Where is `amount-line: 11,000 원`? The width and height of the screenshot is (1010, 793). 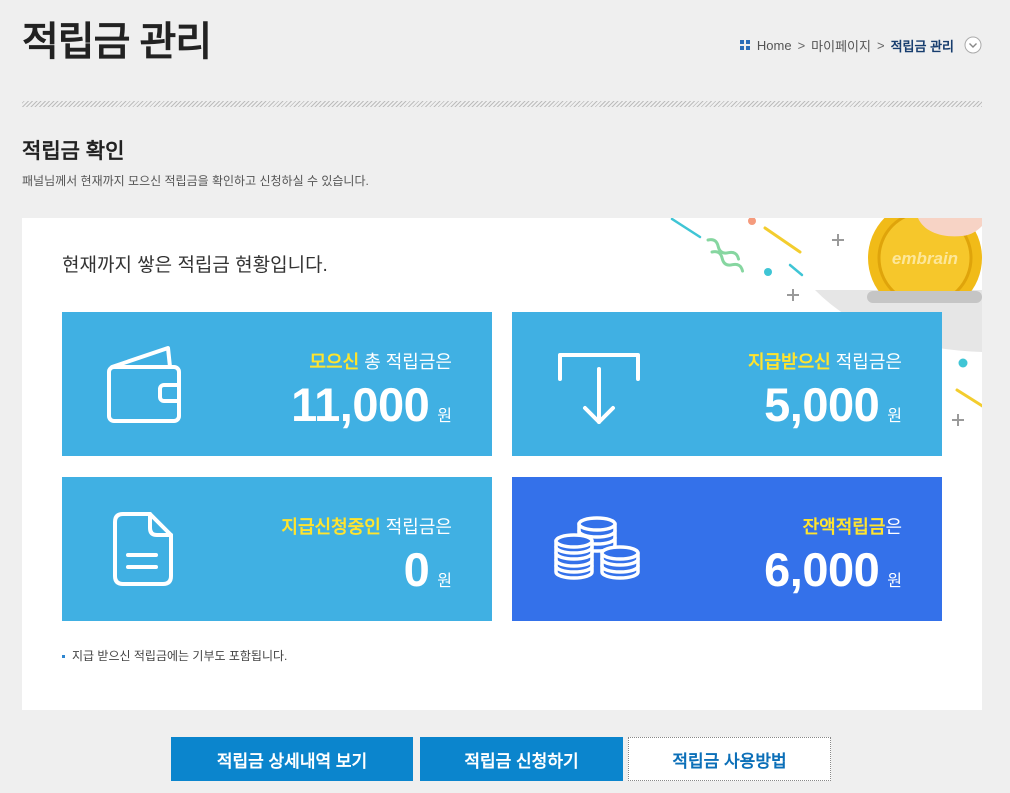
amount-line: 11,000 원 is located at coordinates (371, 411).